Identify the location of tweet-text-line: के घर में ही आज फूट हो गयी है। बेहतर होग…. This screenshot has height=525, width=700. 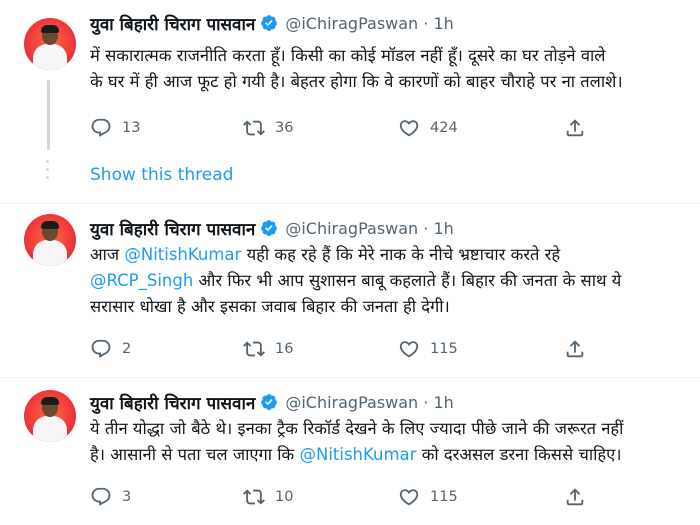
(356, 81).